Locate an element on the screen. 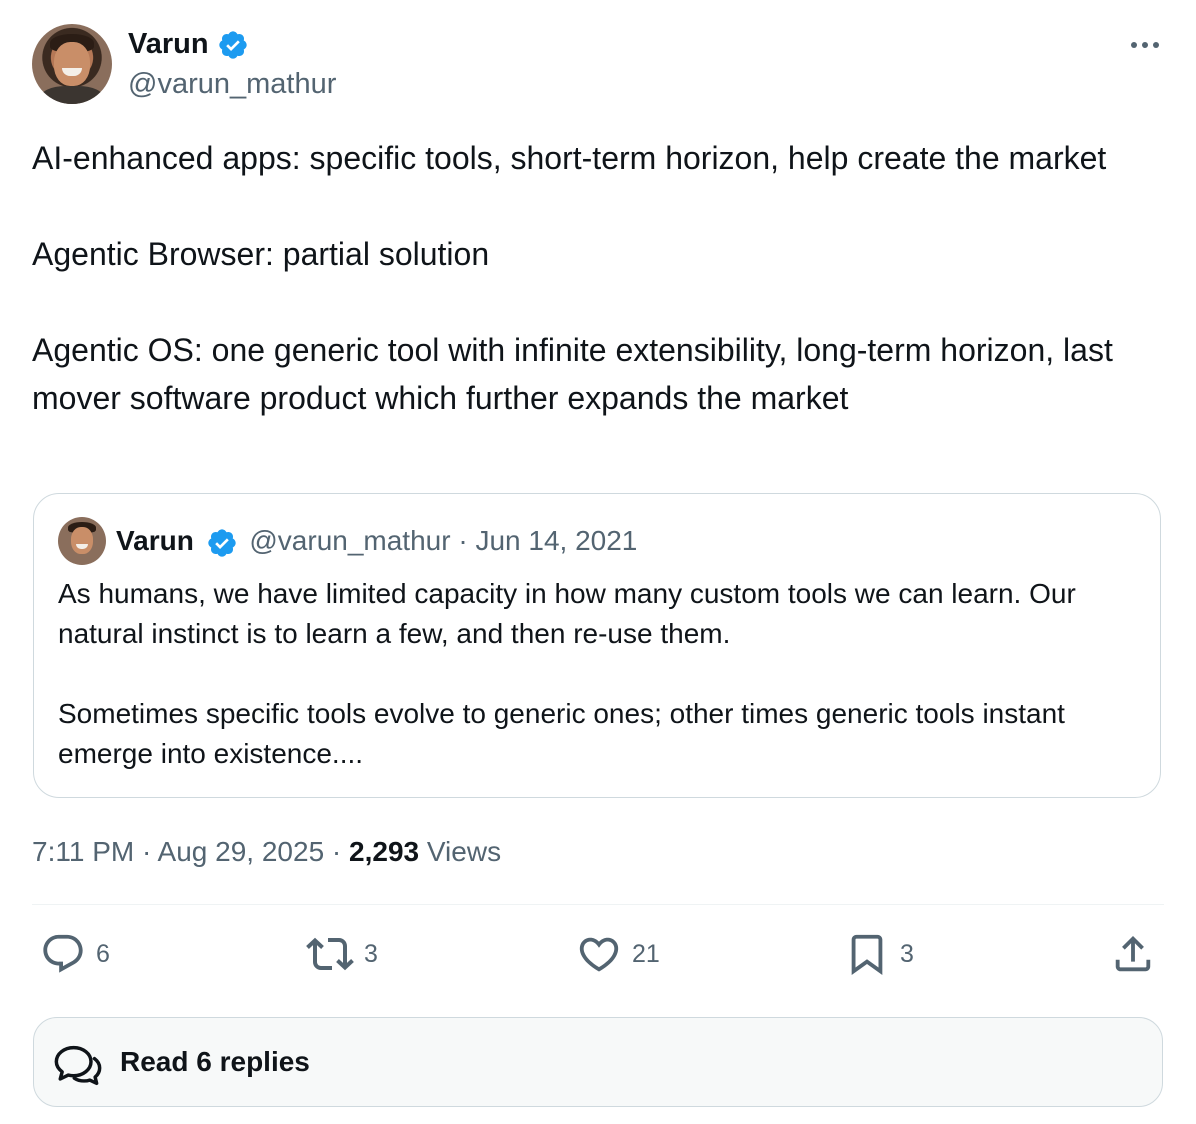 The image size is (1196, 1124). quoted-tweet-header: Varun @varun_mathur · Jun 14, 2021 is located at coordinates (376, 541).